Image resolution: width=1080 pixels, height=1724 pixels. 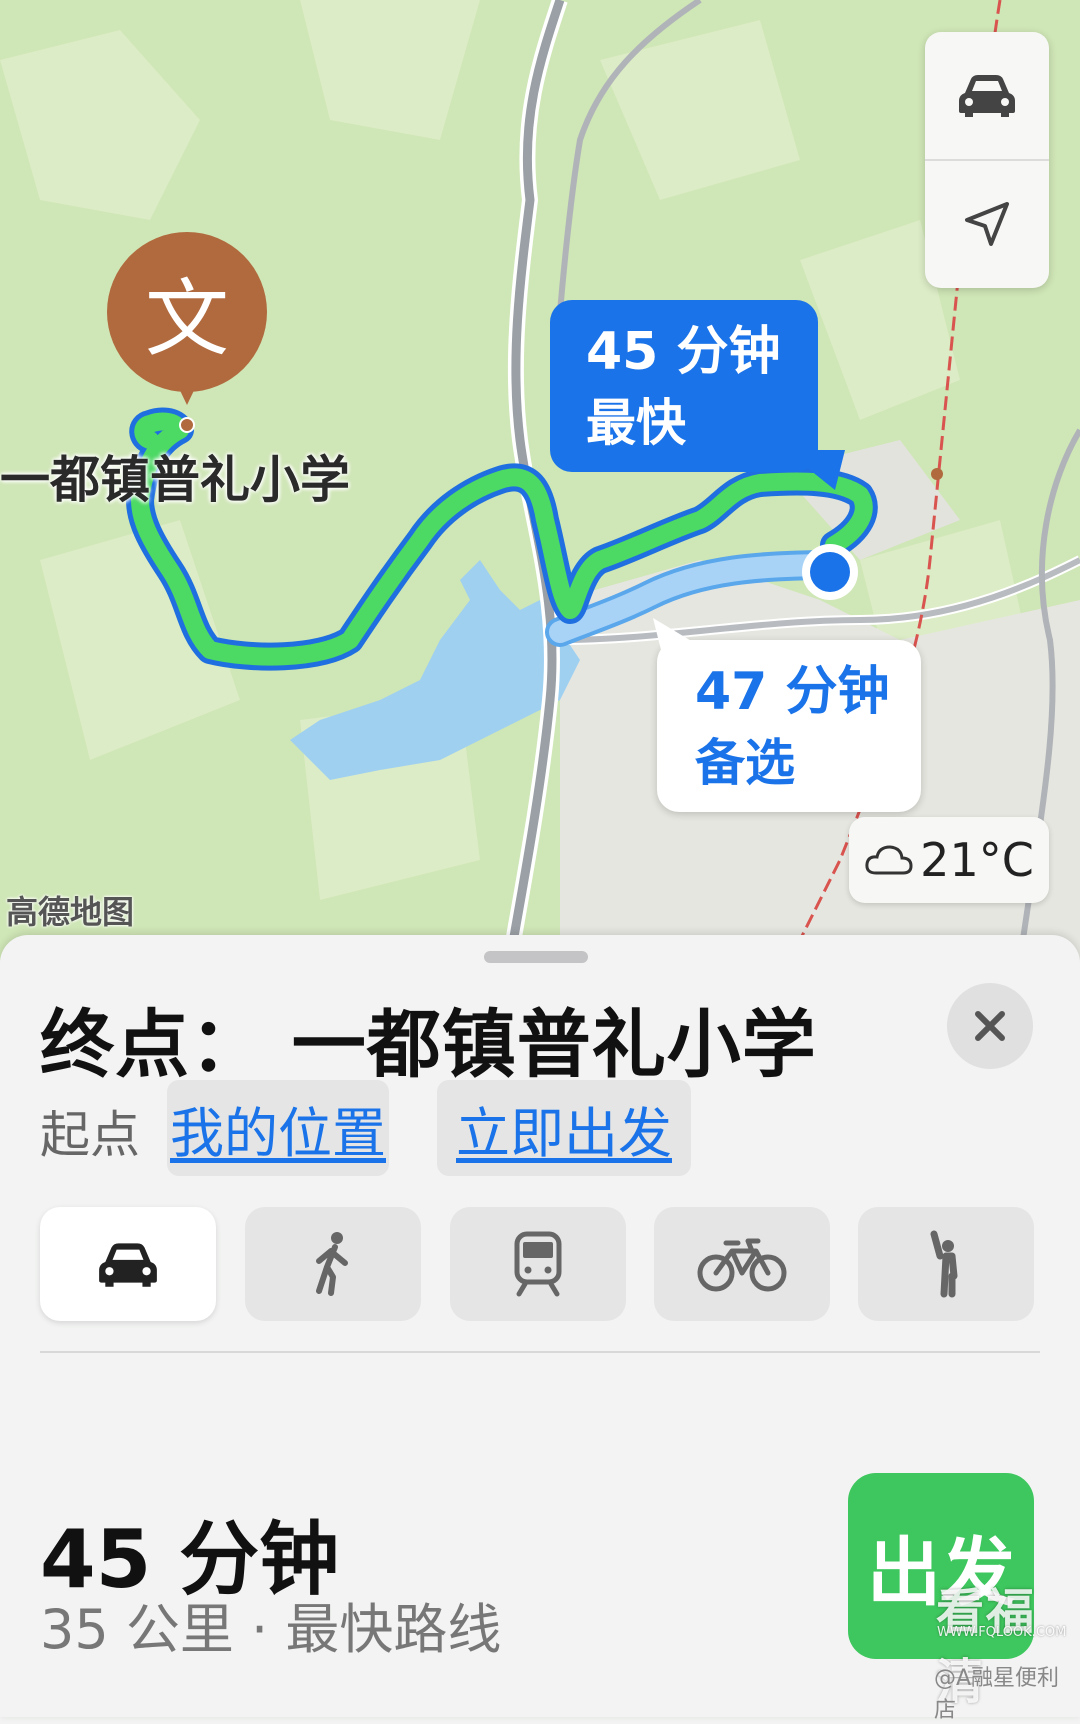 I want to click on bicycle-icon, so click(x=742, y=1265).